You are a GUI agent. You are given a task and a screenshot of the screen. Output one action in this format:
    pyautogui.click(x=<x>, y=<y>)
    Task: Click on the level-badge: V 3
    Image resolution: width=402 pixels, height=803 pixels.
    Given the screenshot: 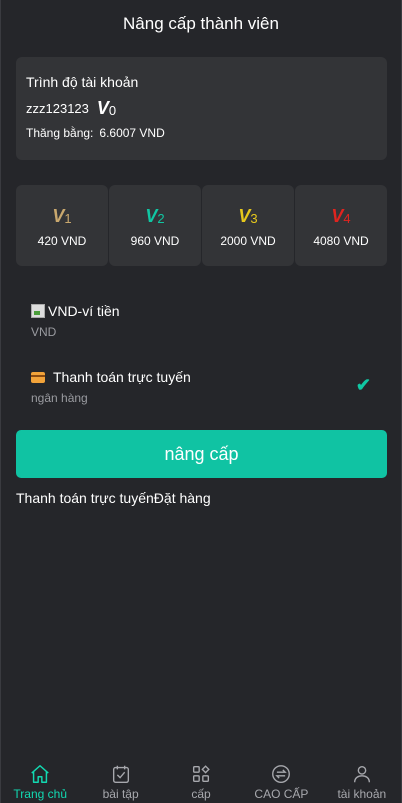 What is the action you would take?
    pyautogui.click(x=247, y=214)
    